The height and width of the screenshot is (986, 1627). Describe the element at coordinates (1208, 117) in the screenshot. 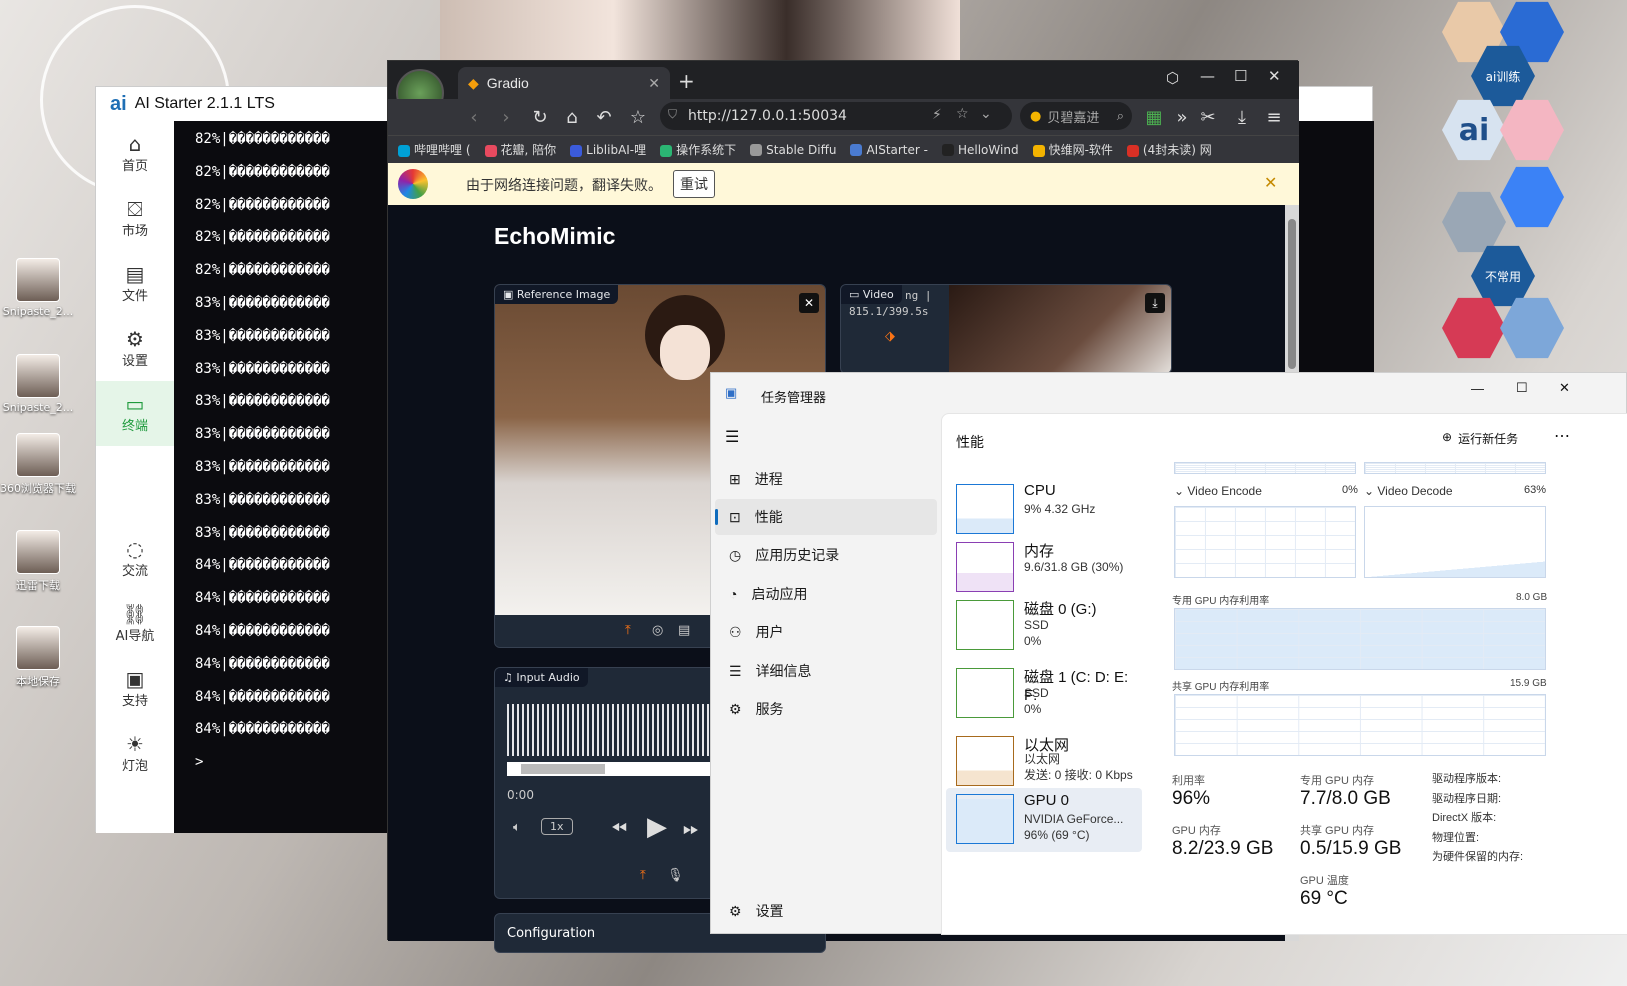

I see `scissors-icon: ✂` at that location.